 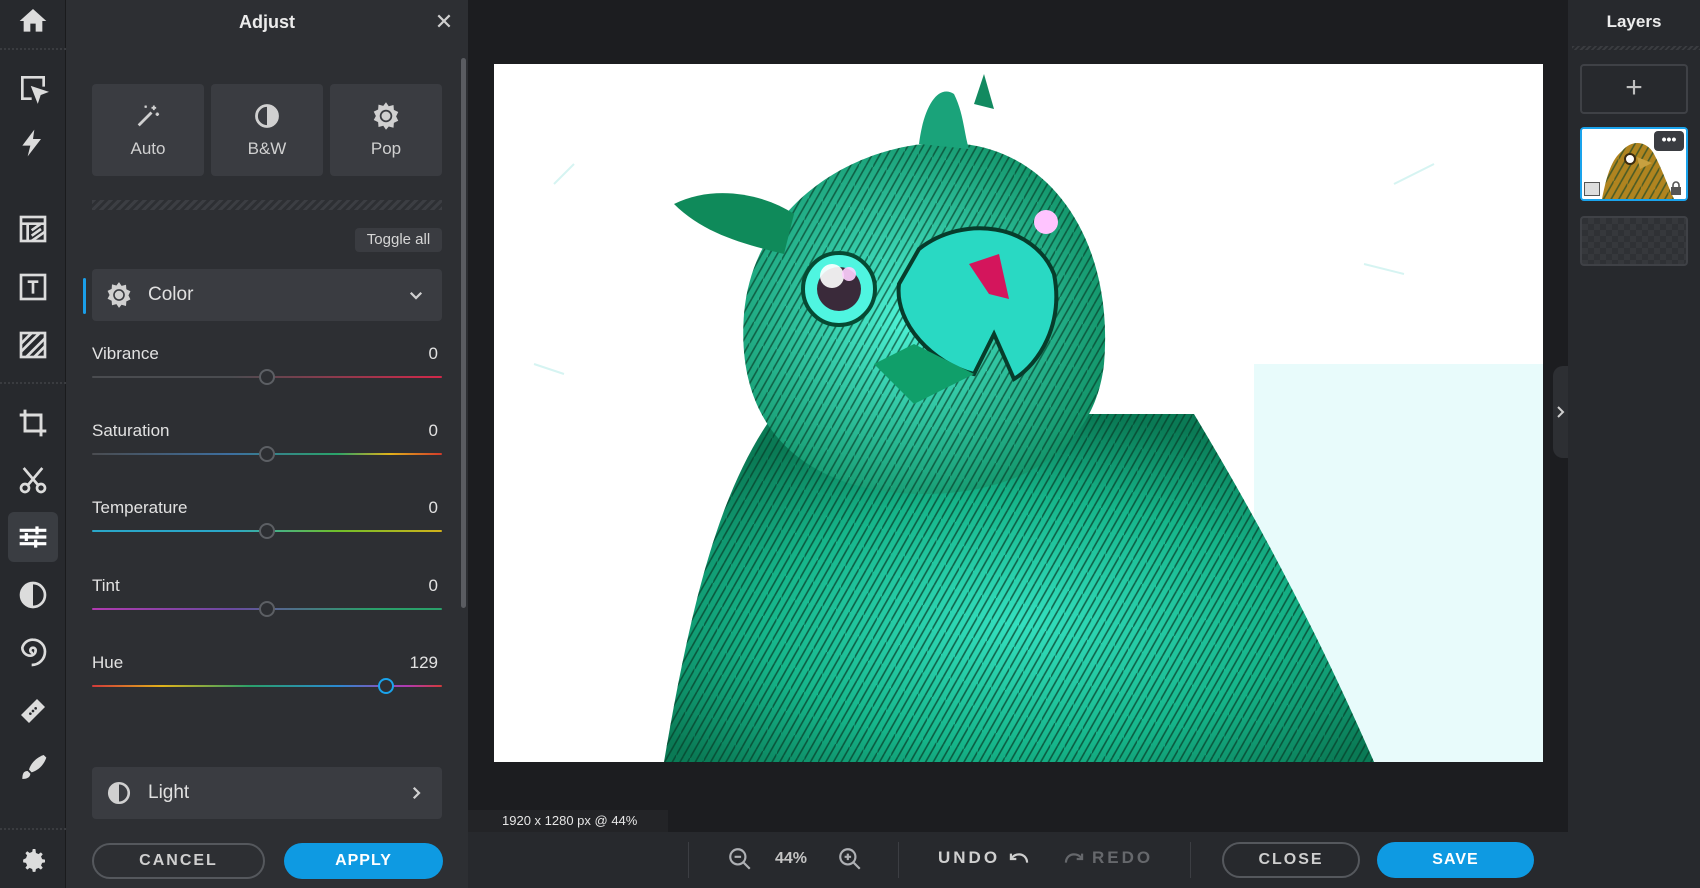 I want to click on preset-bw-button: B&W, so click(x=267, y=130).